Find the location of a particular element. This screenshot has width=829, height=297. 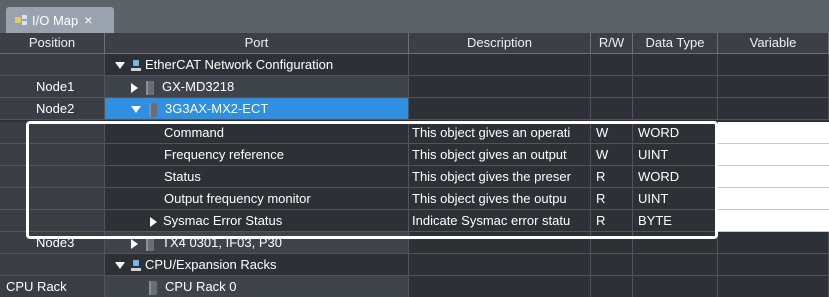

port-cell: Output frequency monitor is located at coordinates (257, 199).